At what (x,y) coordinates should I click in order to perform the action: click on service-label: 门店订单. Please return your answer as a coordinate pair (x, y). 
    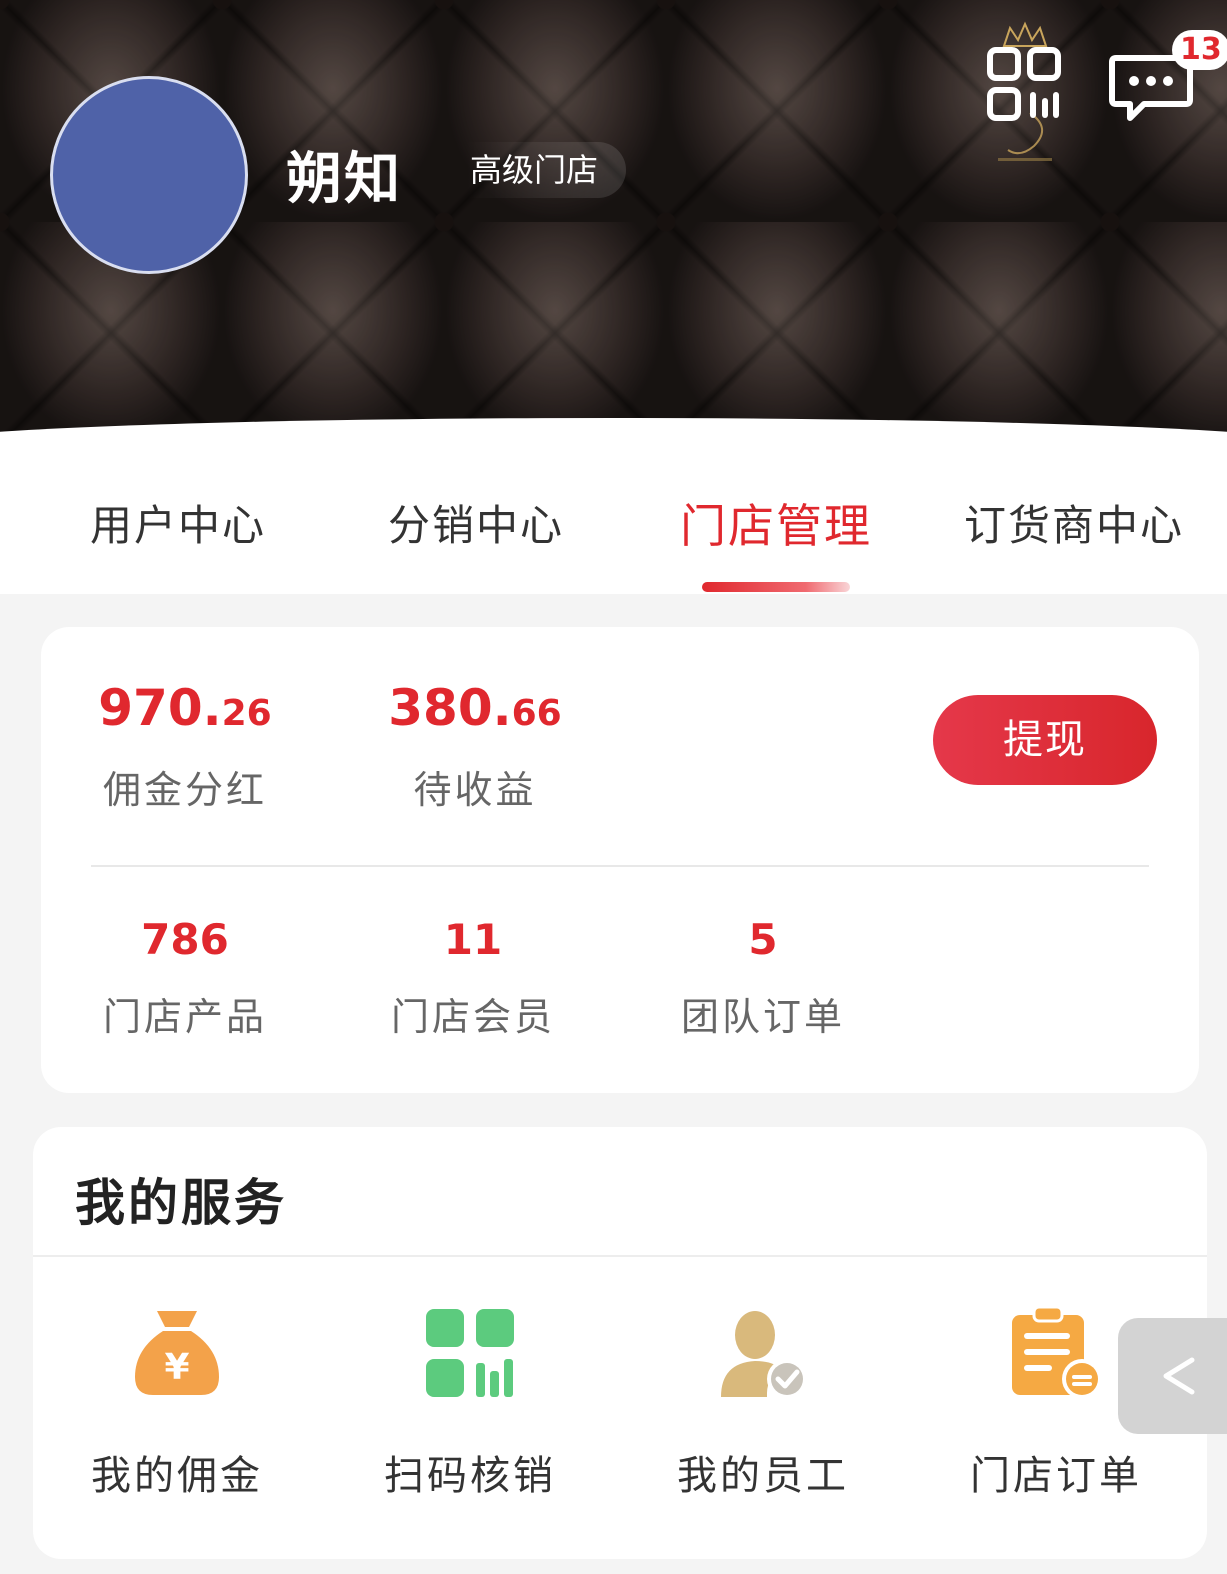
    Looking at the image, I should click on (1056, 1476).